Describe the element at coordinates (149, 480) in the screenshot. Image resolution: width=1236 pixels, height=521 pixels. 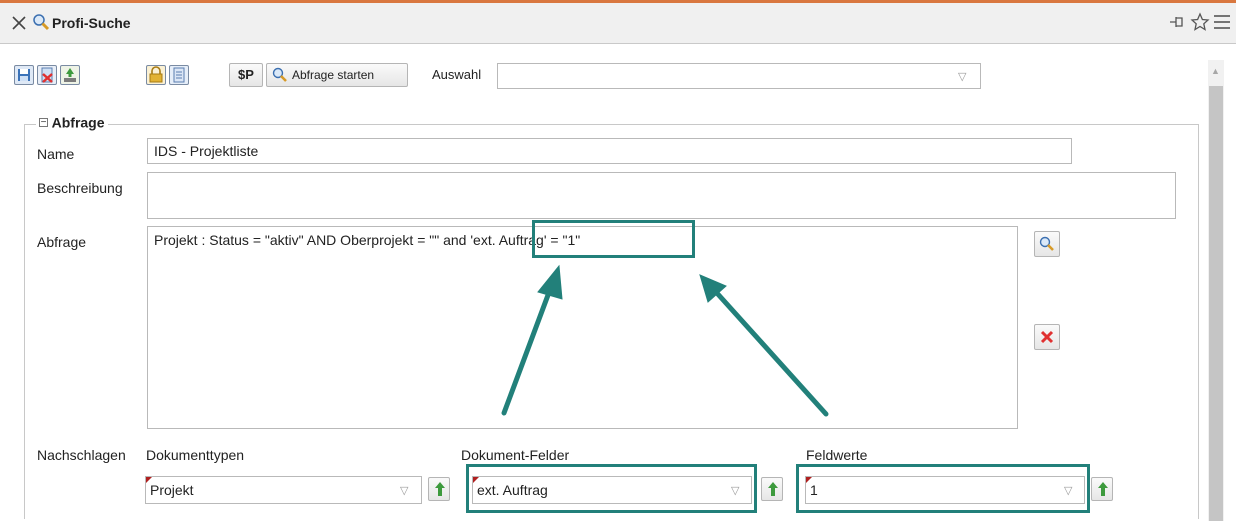
I see `required-marker-icon` at that location.